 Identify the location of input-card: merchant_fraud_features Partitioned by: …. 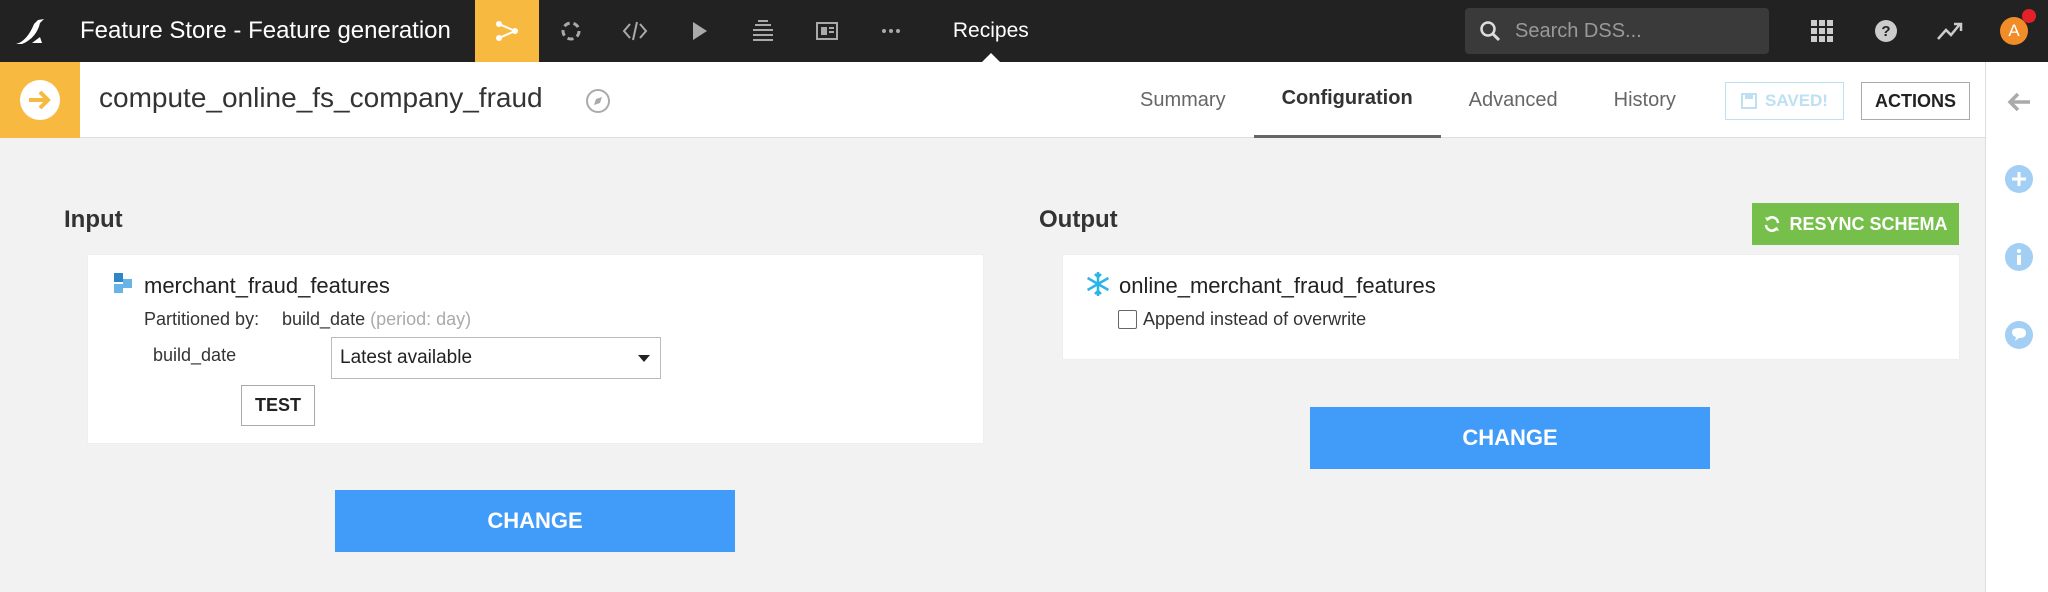
(535, 349).